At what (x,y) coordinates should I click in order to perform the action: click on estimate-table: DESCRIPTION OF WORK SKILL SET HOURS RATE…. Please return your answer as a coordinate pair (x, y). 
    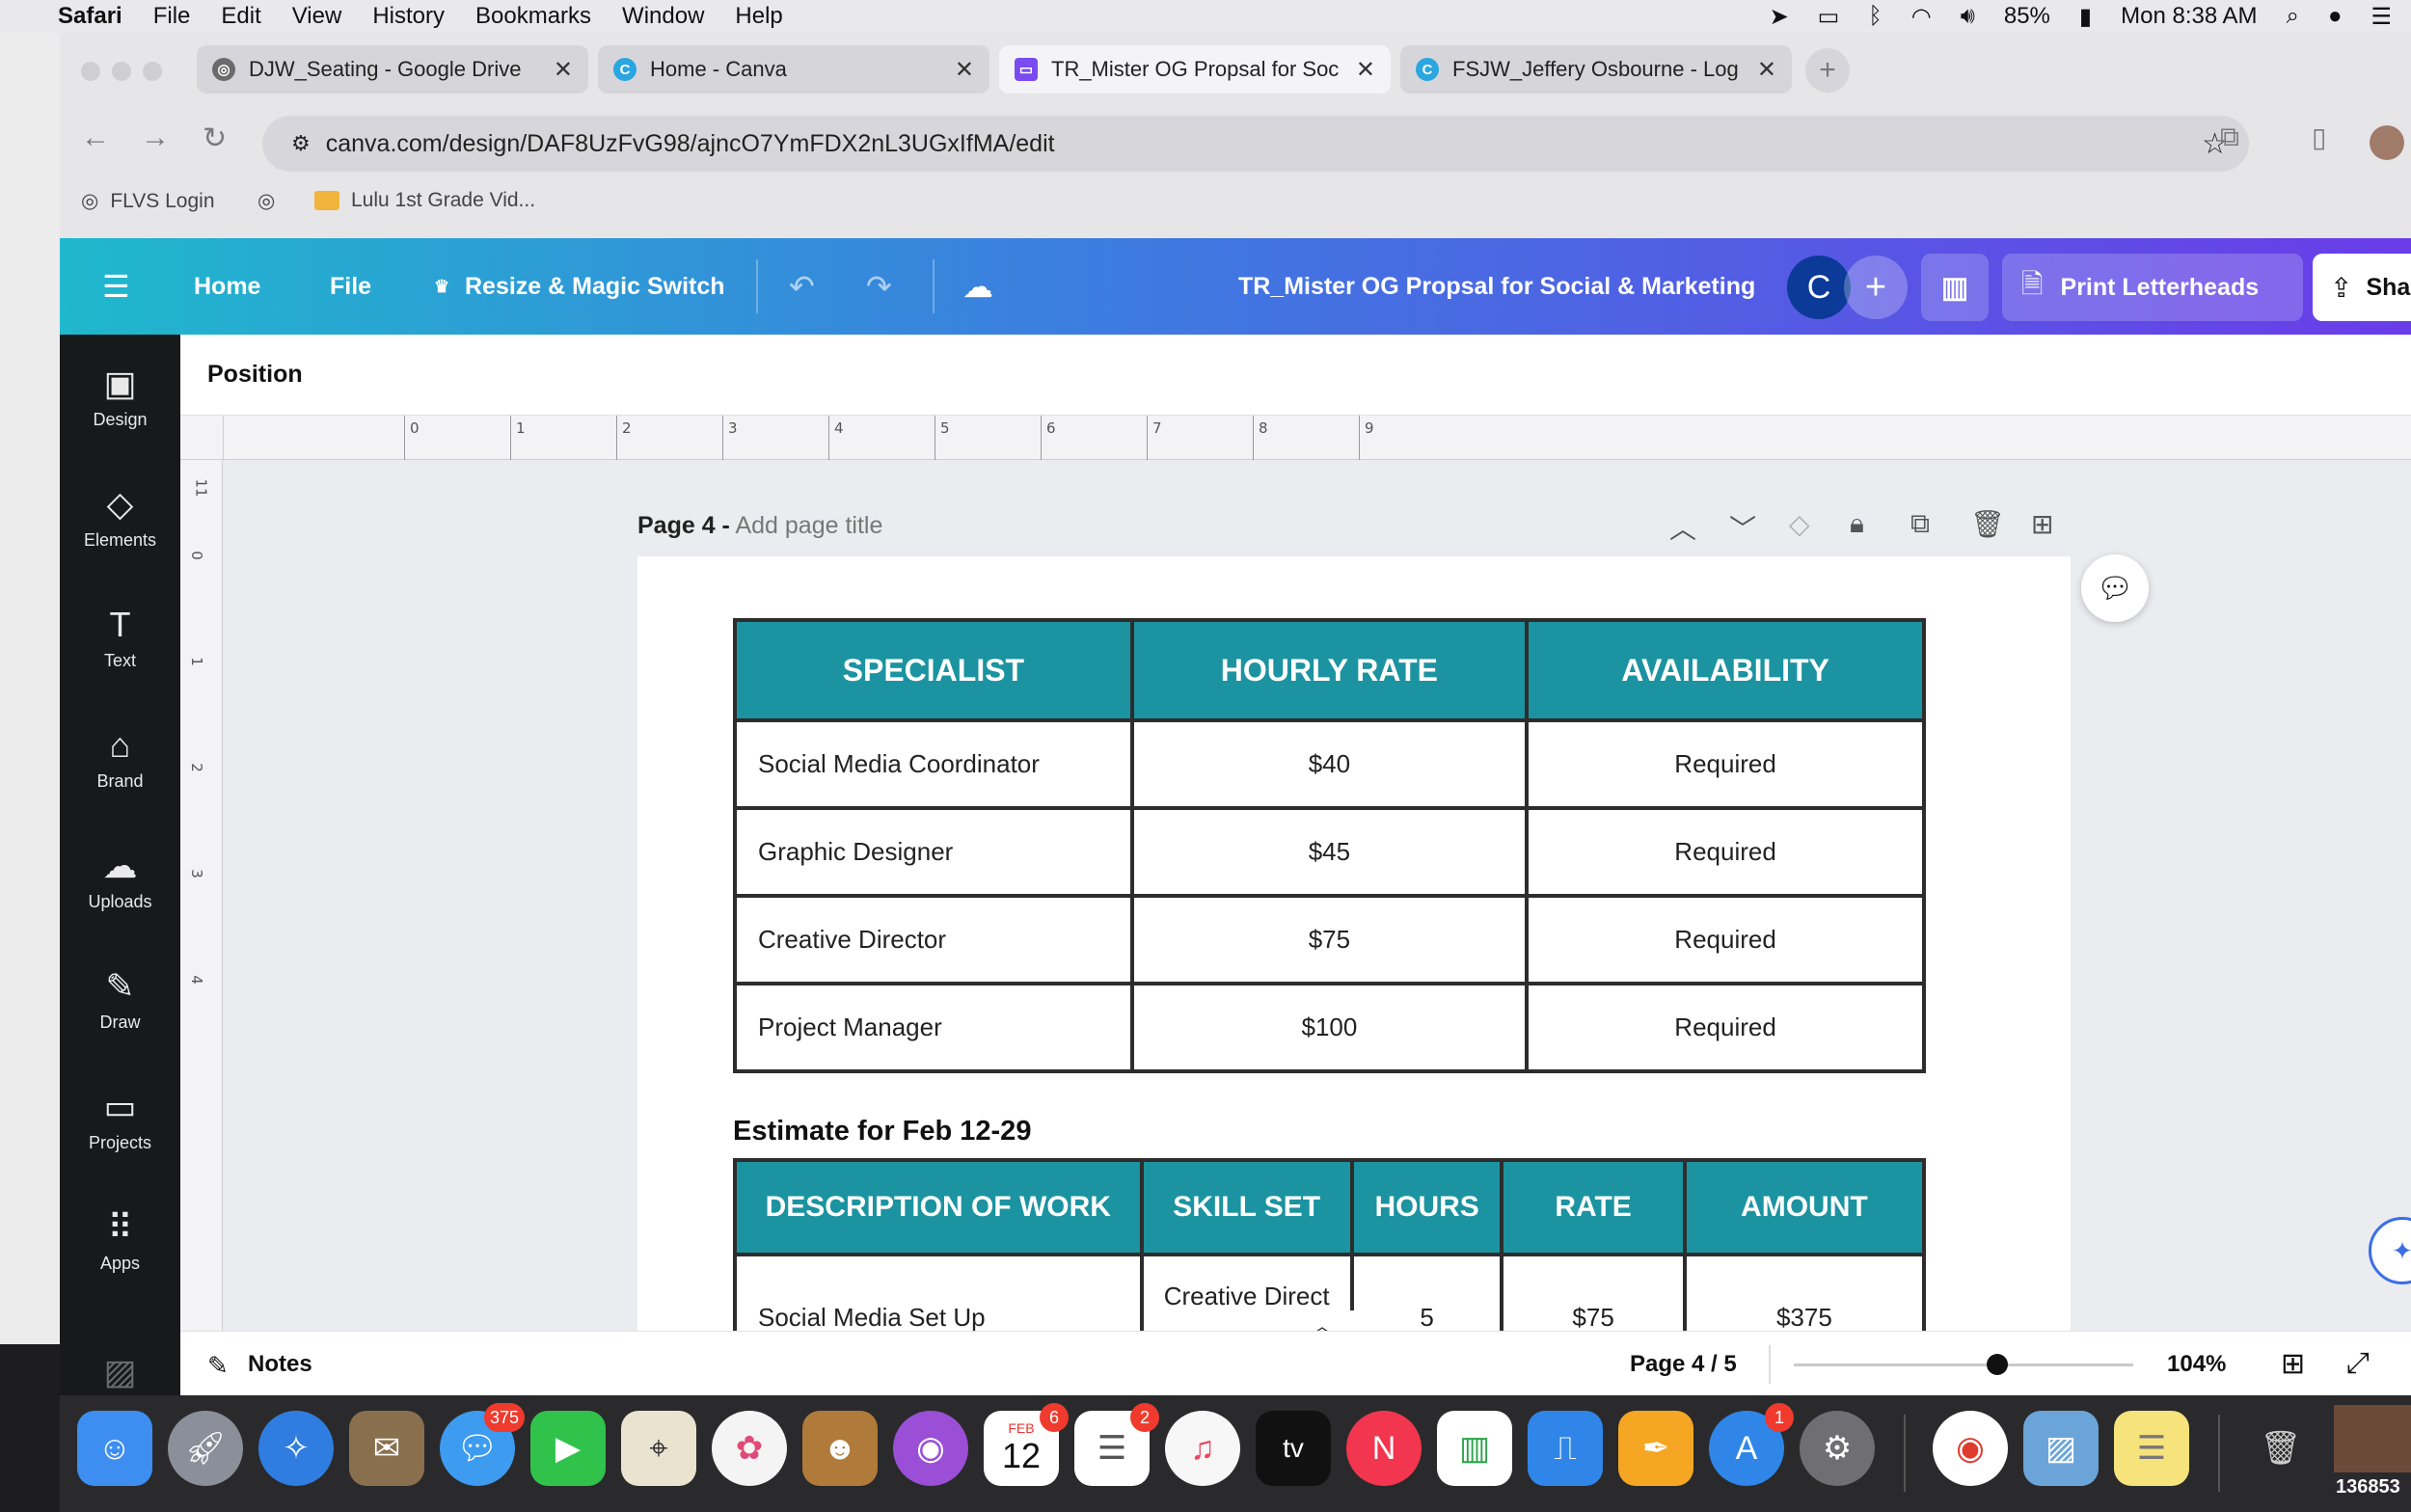
    Looking at the image, I should click on (1330, 1244).